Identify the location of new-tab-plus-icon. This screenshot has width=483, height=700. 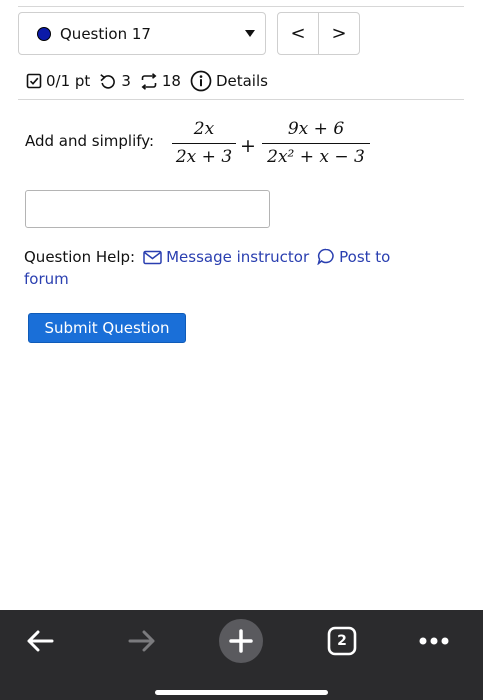
(241, 641).